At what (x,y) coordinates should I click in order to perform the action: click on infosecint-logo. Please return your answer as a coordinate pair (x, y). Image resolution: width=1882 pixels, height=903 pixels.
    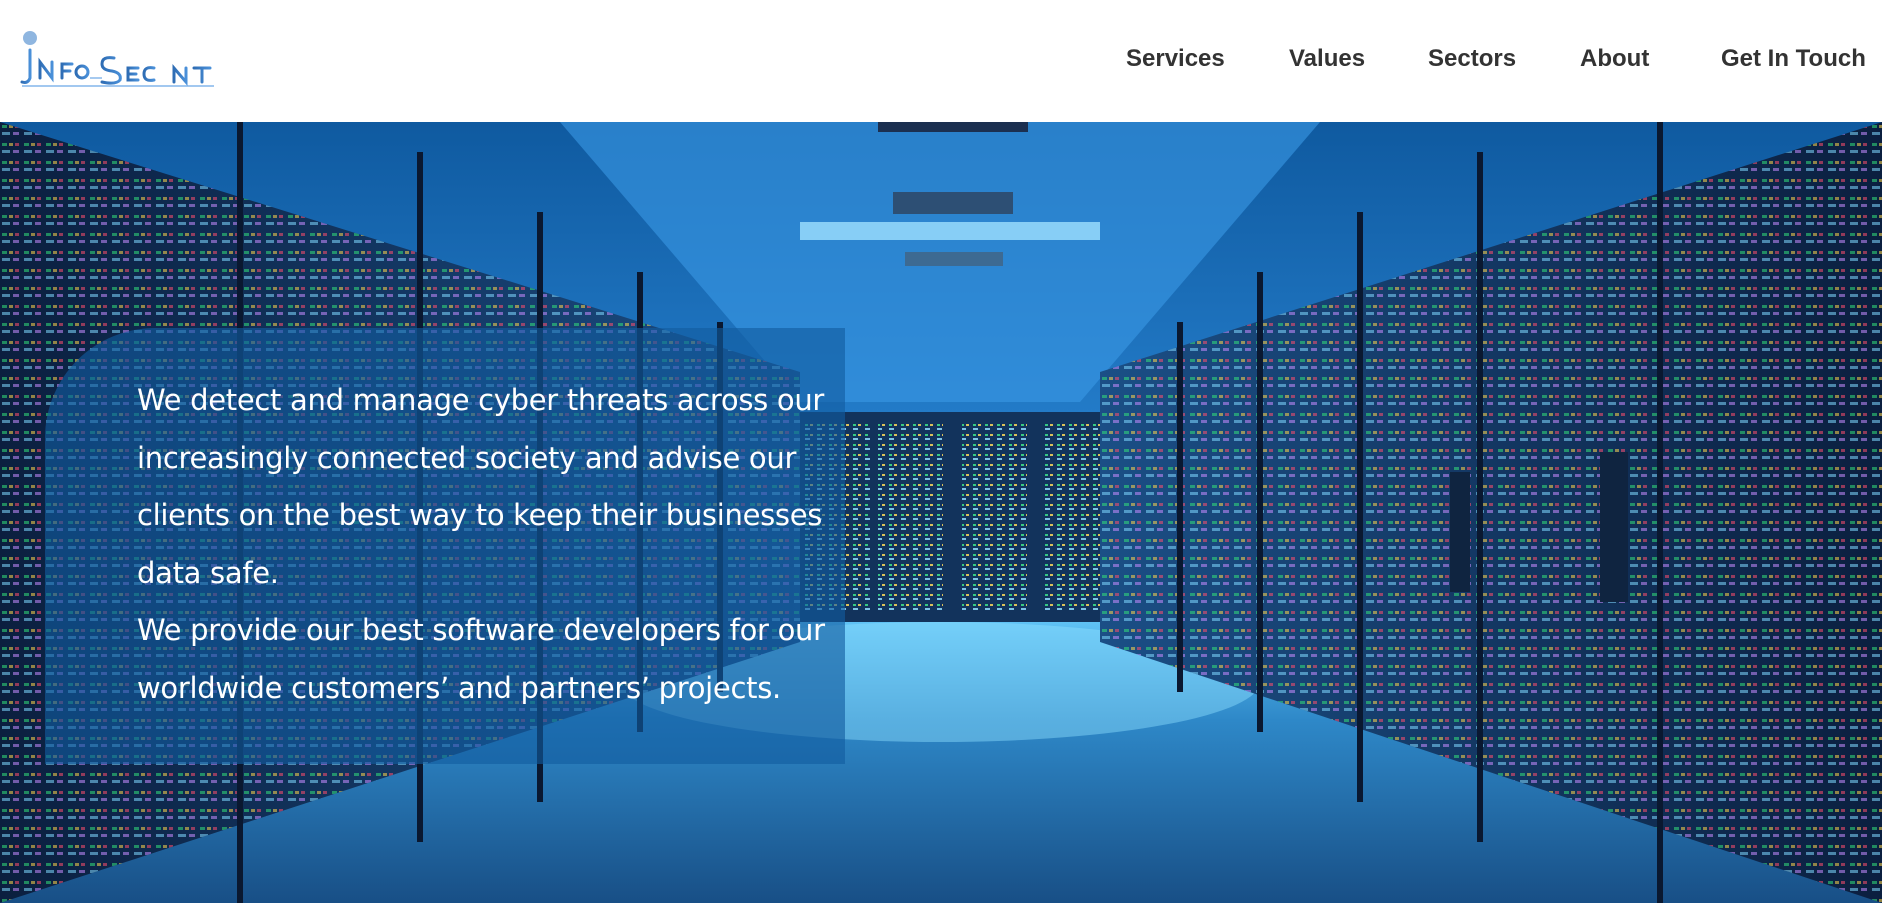
    Looking at the image, I should click on (118, 58).